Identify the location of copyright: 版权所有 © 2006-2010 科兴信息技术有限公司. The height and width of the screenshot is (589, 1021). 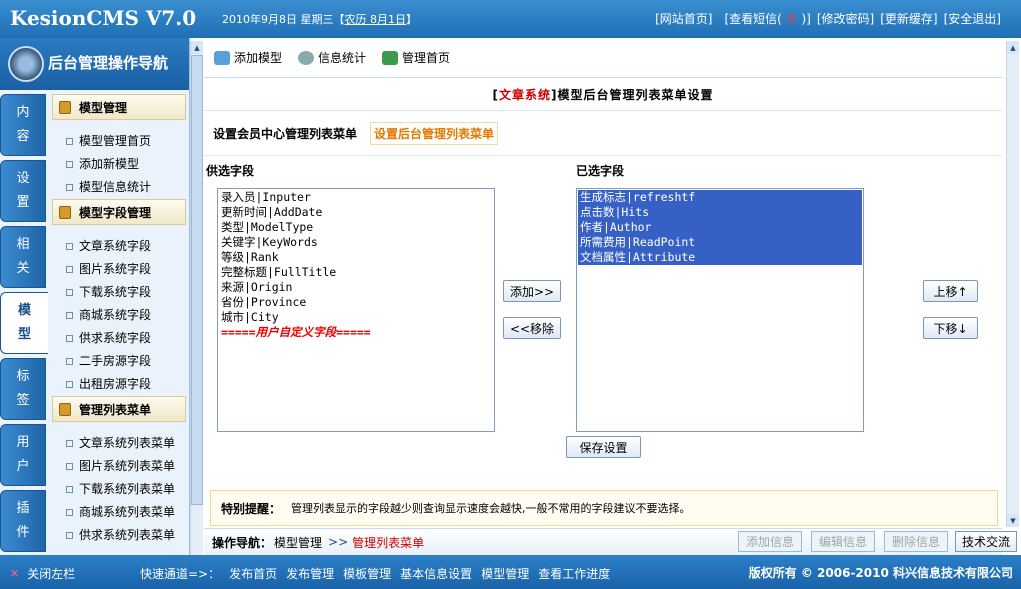
(880, 573).